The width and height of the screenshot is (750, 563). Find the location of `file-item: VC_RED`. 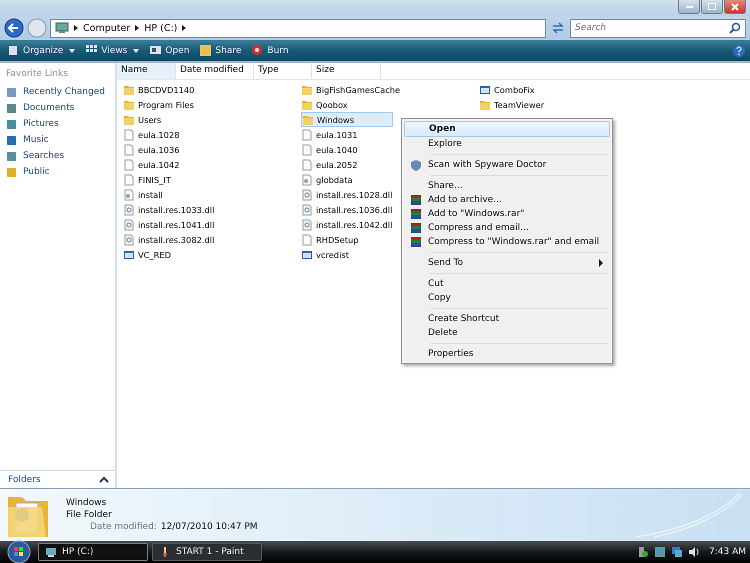

file-item: VC_RED is located at coordinates (208, 254).